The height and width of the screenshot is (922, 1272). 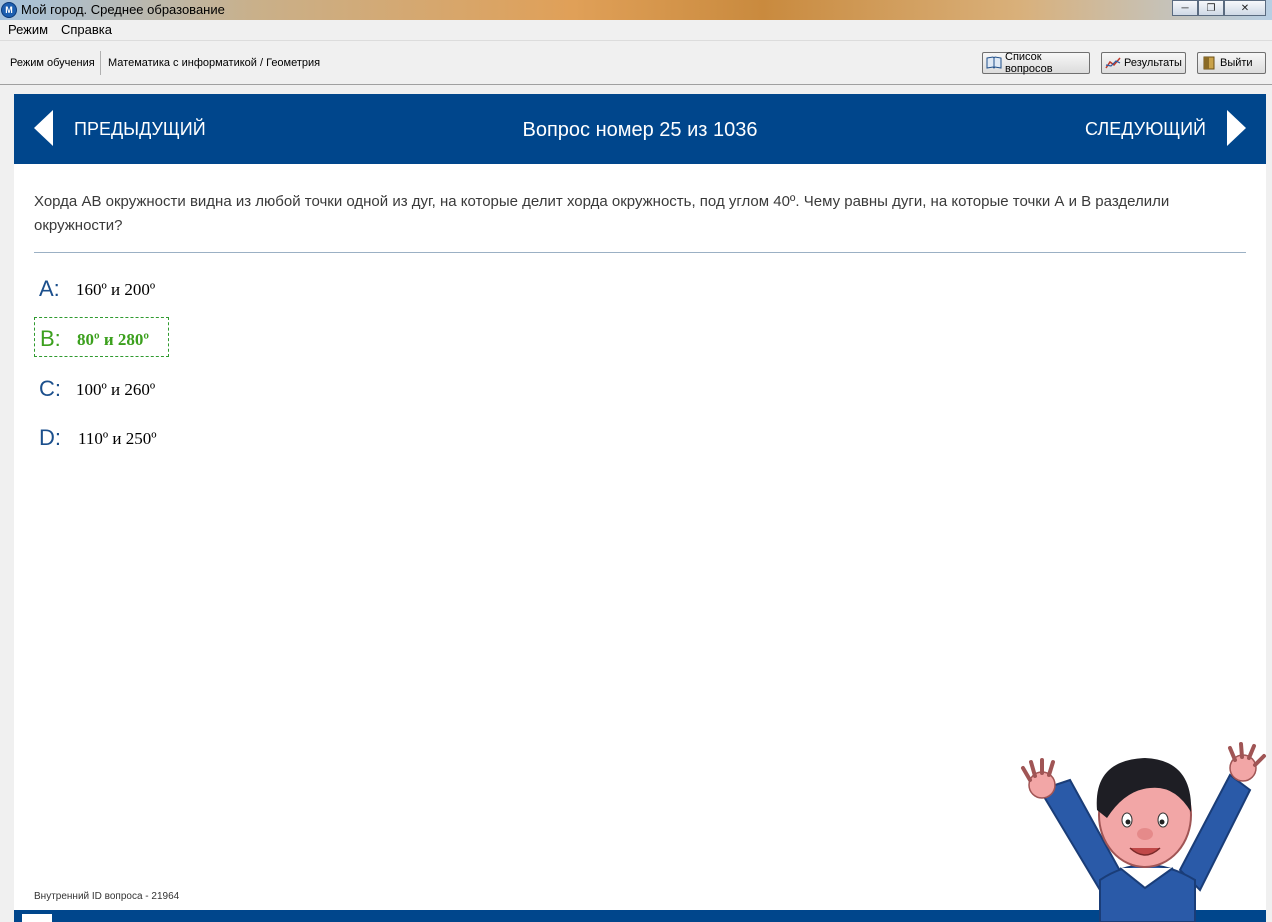 I want to click on mode-label: Режим обучения, so click(x=52, y=63).